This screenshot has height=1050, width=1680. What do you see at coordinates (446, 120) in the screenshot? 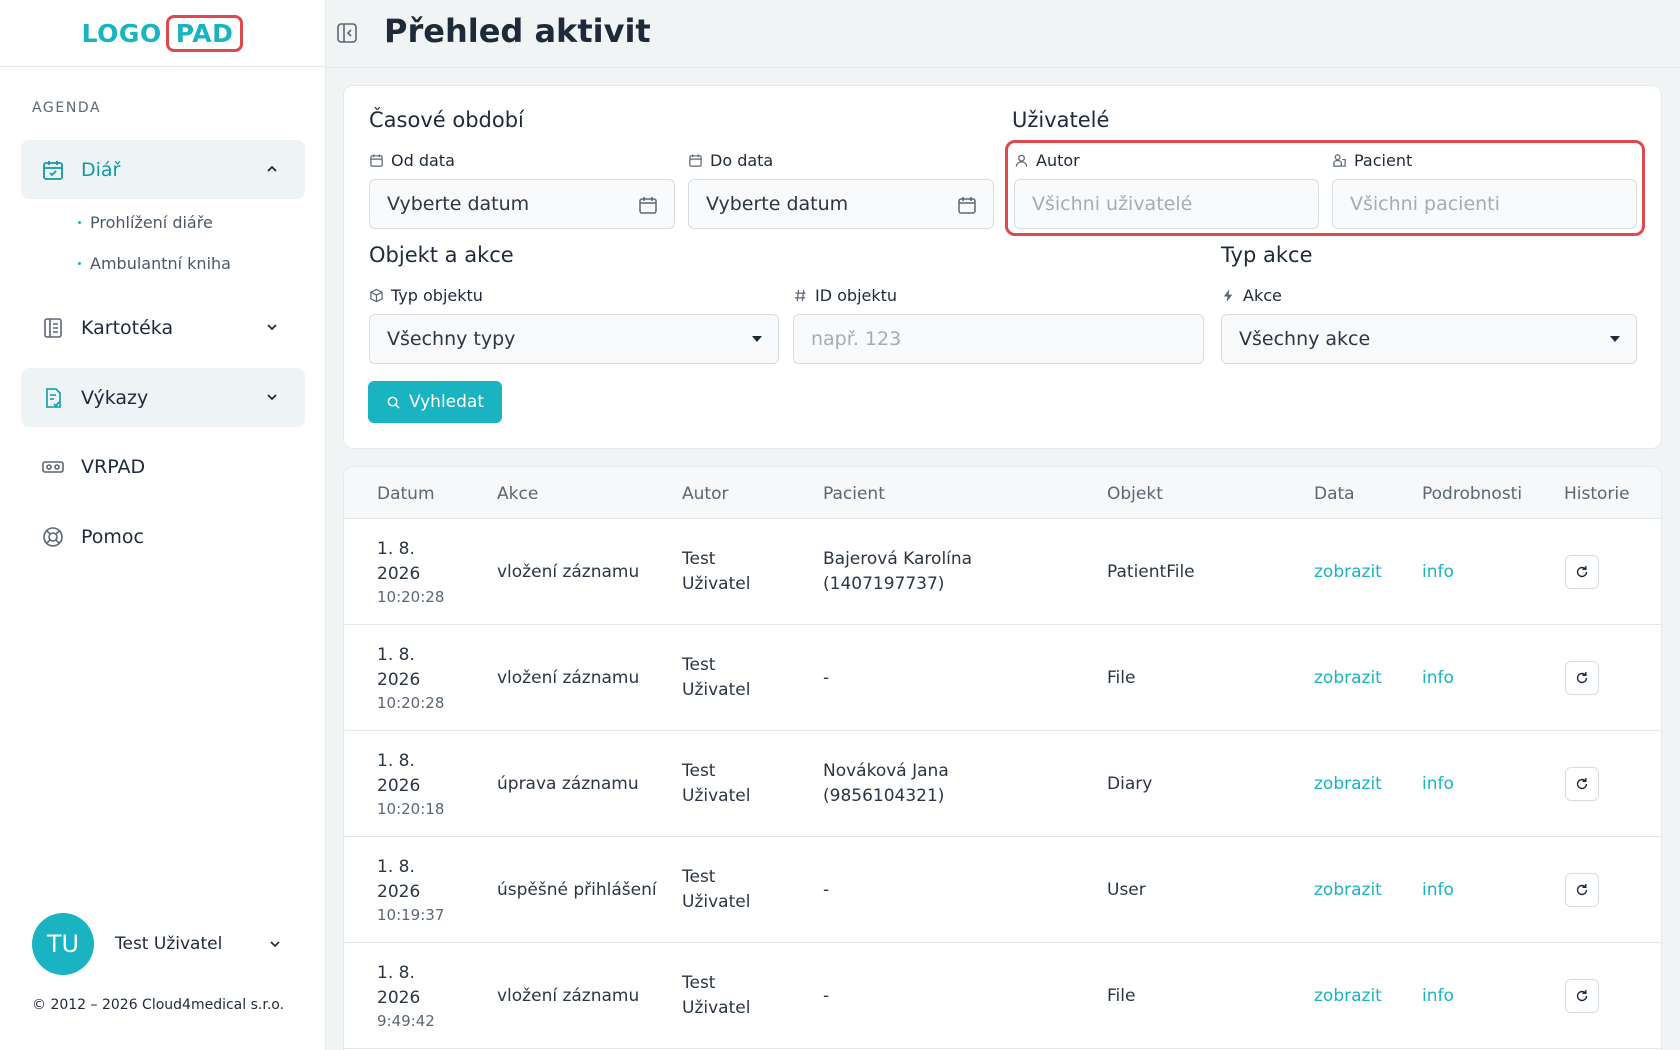
I see `group-title-period: Časové období` at bounding box center [446, 120].